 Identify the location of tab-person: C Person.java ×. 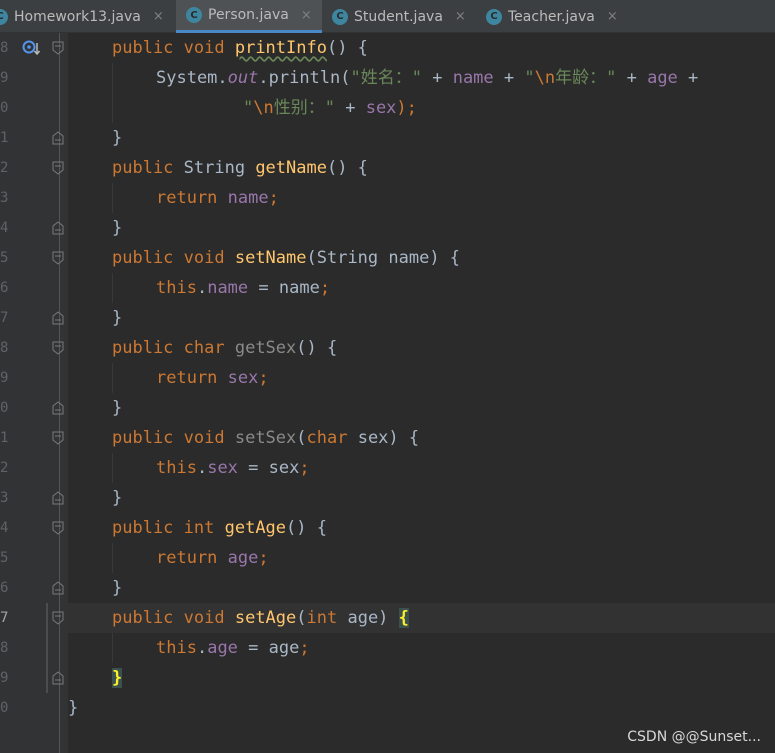
(249, 16).